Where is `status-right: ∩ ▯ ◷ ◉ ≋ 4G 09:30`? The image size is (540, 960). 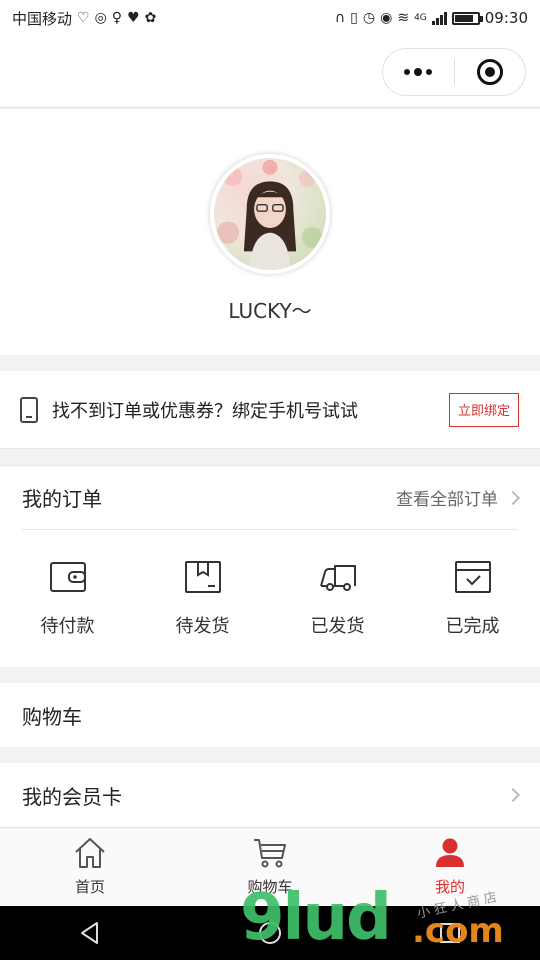
status-right: ∩ ▯ ◷ ◉ ≋ 4G 09:30 is located at coordinates (431, 18).